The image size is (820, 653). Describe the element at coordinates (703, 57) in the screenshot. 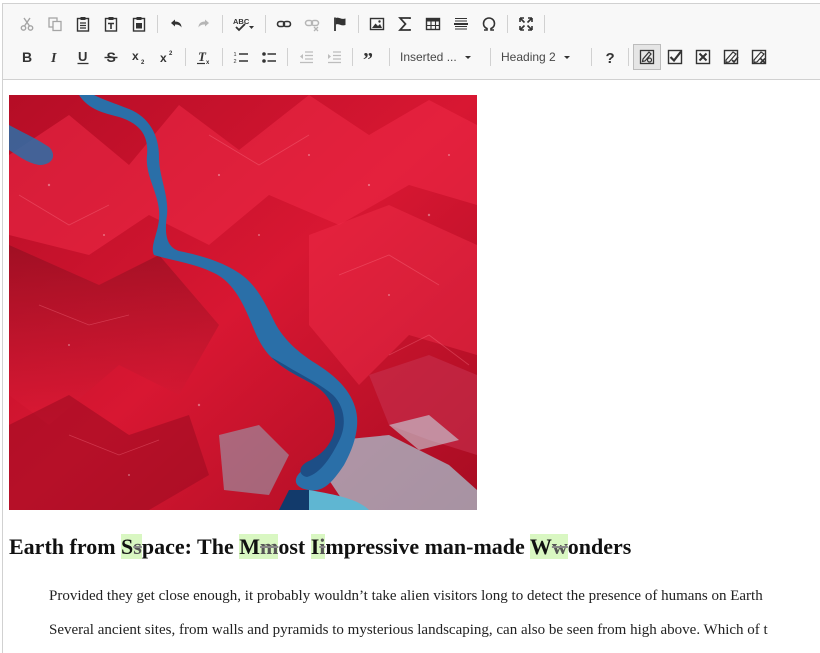

I see `reject-change-button` at that location.